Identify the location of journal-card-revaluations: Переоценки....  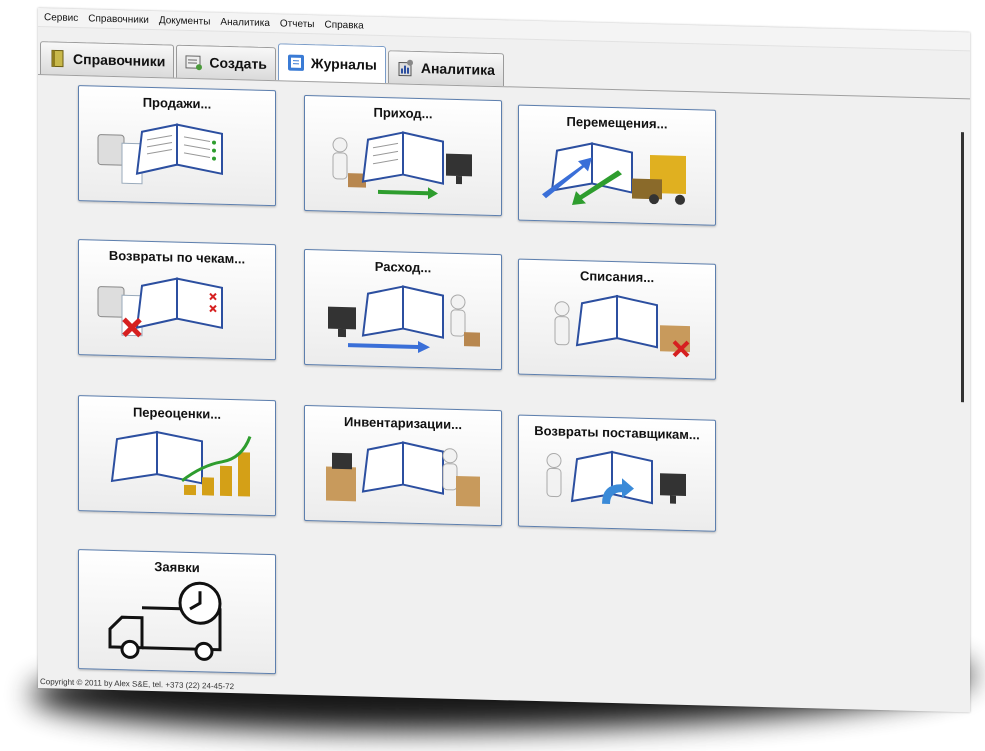
(177, 456).